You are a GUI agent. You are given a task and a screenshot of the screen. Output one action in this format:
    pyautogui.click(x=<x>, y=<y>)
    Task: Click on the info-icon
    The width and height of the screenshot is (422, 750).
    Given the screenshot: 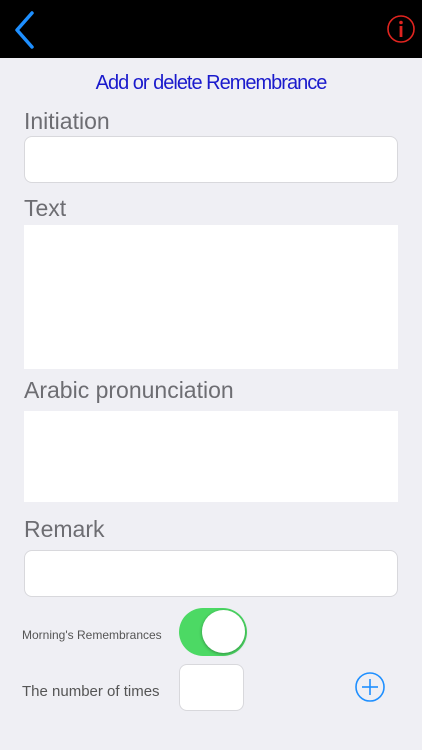 What is the action you would take?
    pyautogui.click(x=401, y=29)
    